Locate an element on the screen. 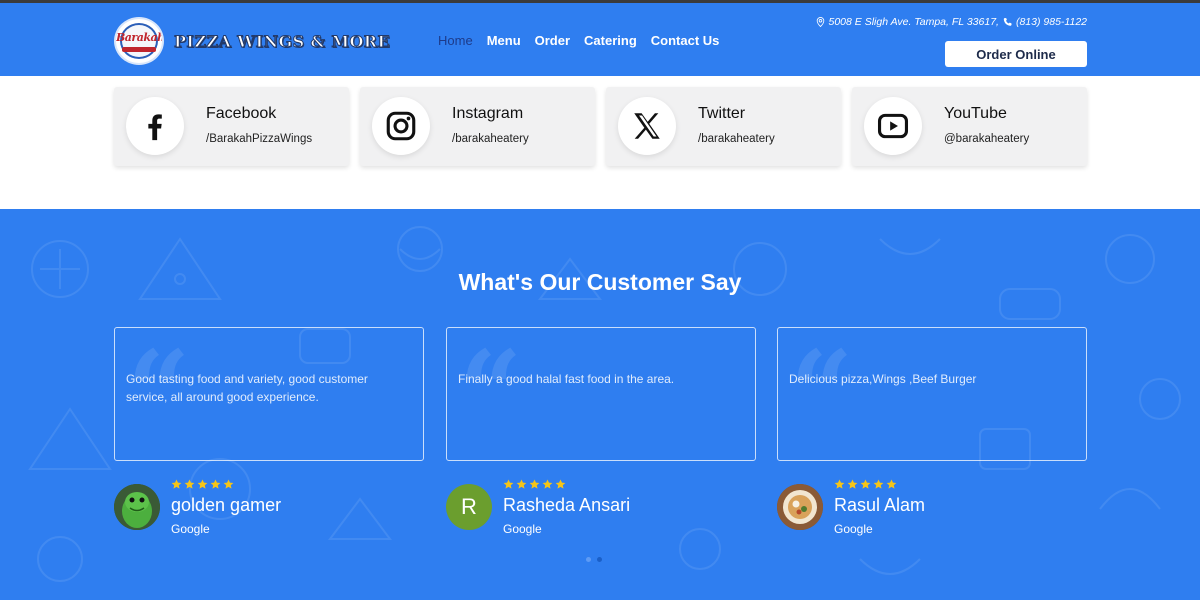  social-handle: /BarakahPizzaWings is located at coordinates (259, 139).